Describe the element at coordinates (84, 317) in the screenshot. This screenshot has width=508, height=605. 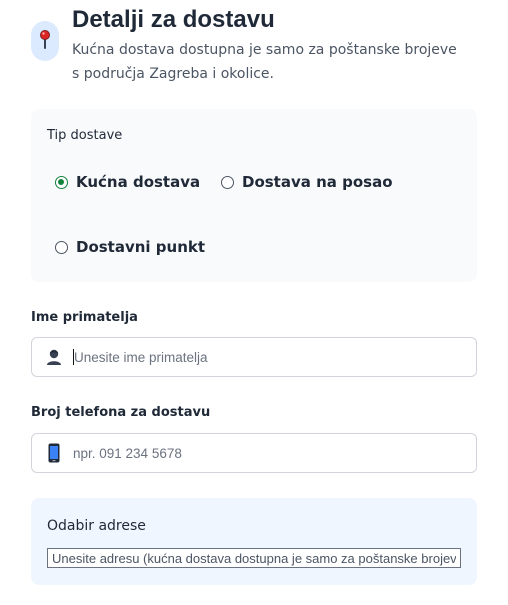
I see `recipient-name-label: Ime primatelja` at that location.